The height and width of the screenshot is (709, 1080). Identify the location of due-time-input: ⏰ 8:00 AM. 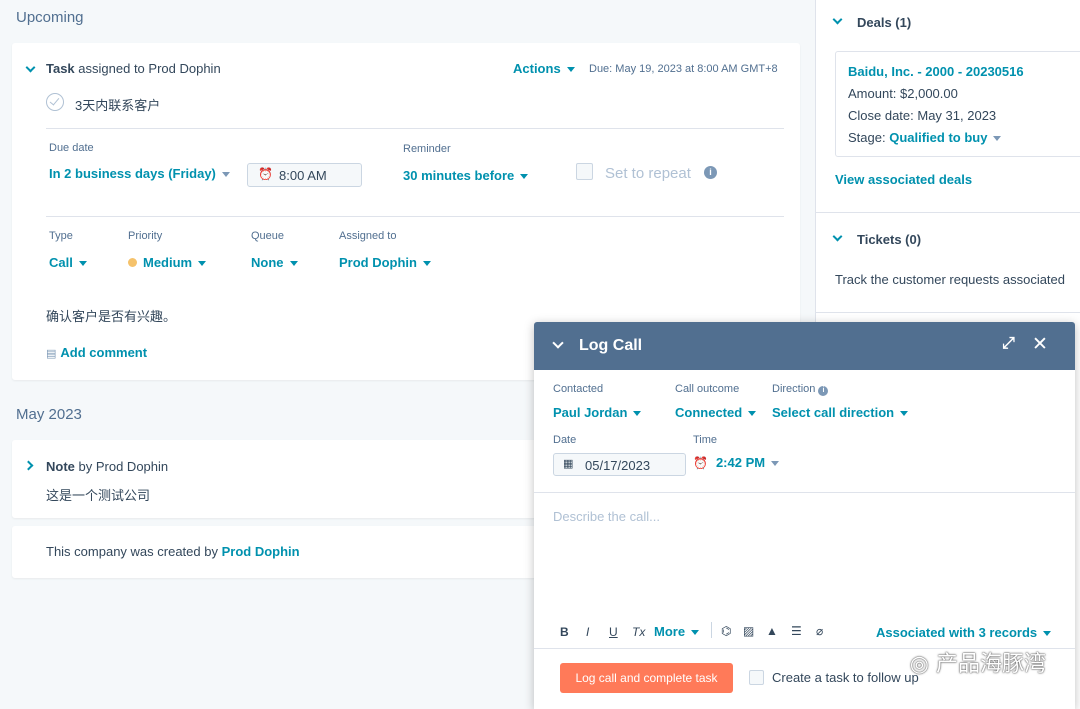
(304, 175).